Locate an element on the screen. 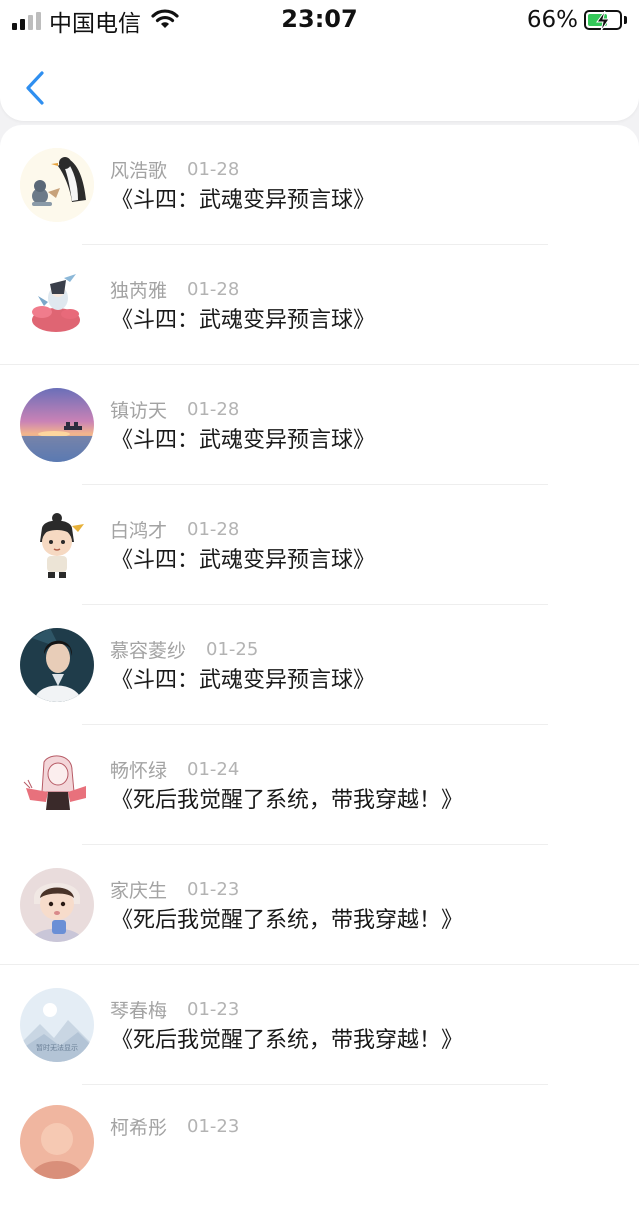 This screenshot has width=639, height=1225. user-name: 风浩歌 is located at coordinates (138, 169).